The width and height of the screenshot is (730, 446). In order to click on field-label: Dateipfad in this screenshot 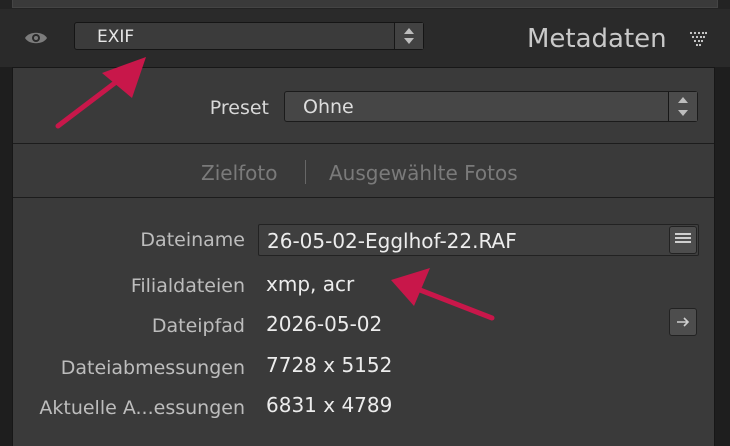, I will do `click(198, 326)`.